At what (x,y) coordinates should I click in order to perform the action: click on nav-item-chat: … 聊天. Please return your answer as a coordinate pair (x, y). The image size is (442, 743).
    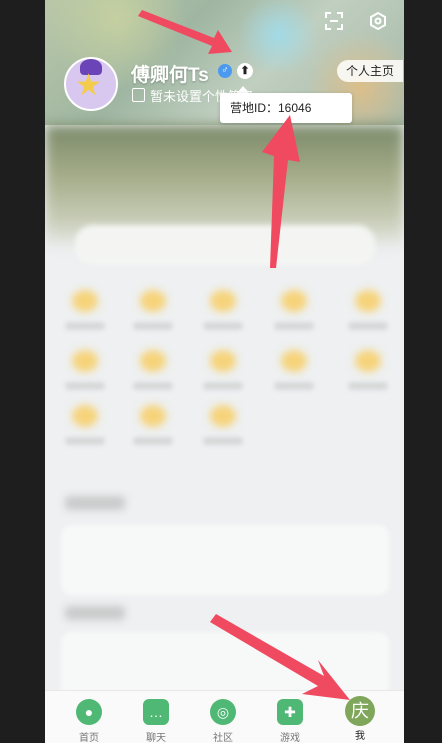
    Looking at the image, I should click on (156, 717).